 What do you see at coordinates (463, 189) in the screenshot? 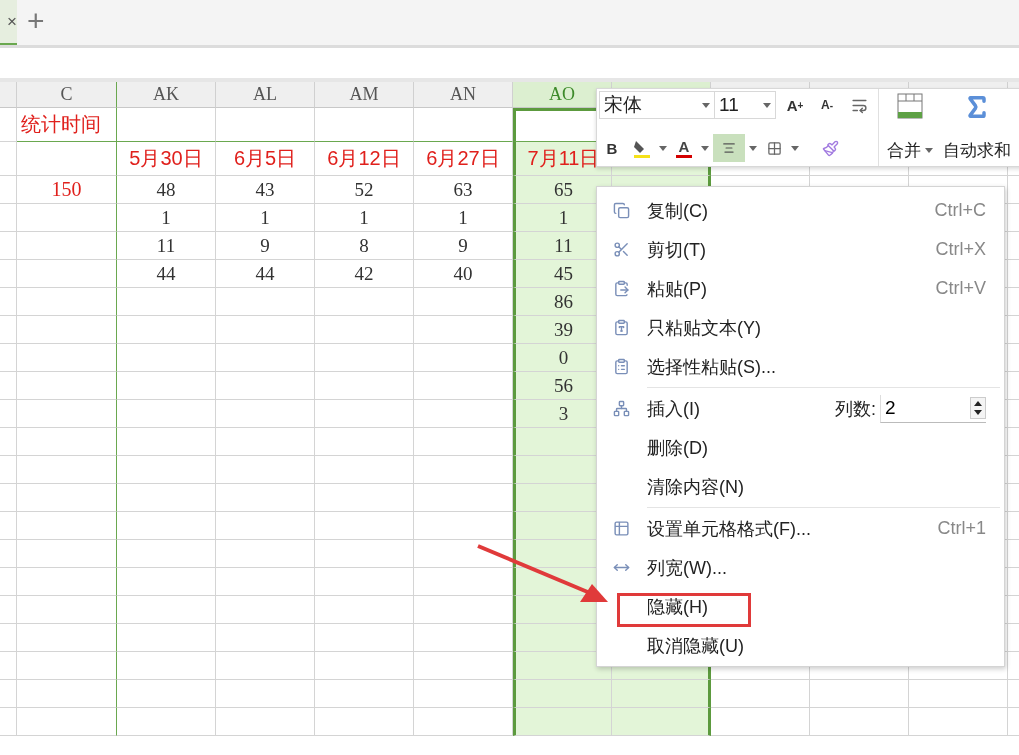
I see `number-cell: 63` at bounding box center [463, 189].